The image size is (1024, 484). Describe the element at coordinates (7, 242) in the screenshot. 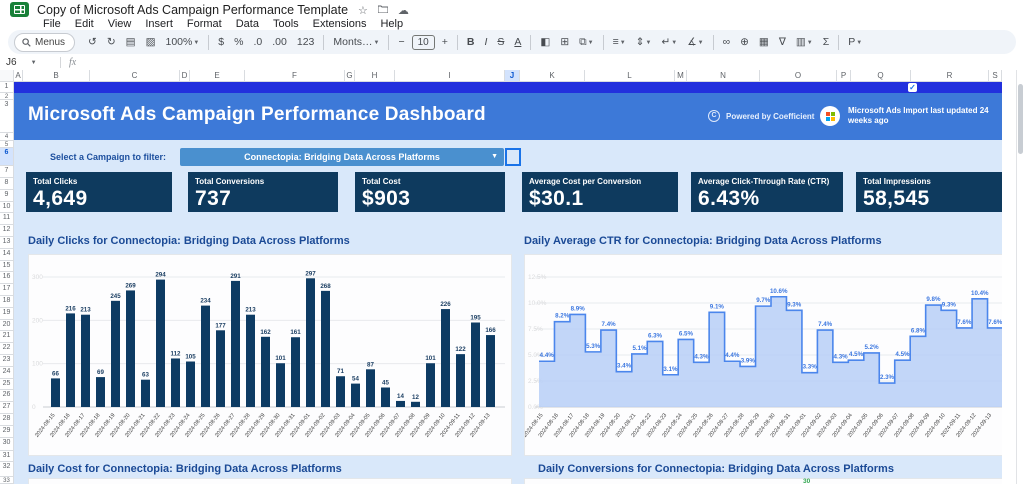

I see `row-header-13: 13` at that location.